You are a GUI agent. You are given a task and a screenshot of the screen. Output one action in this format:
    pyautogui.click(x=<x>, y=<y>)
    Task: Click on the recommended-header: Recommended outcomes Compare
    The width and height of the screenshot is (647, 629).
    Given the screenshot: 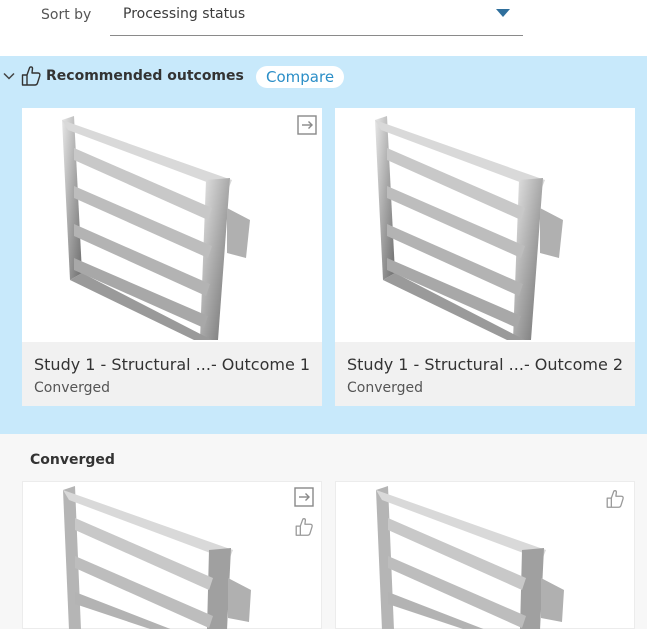 What is the action you would take?
    pyautogui.click(x=323, y=78)
    